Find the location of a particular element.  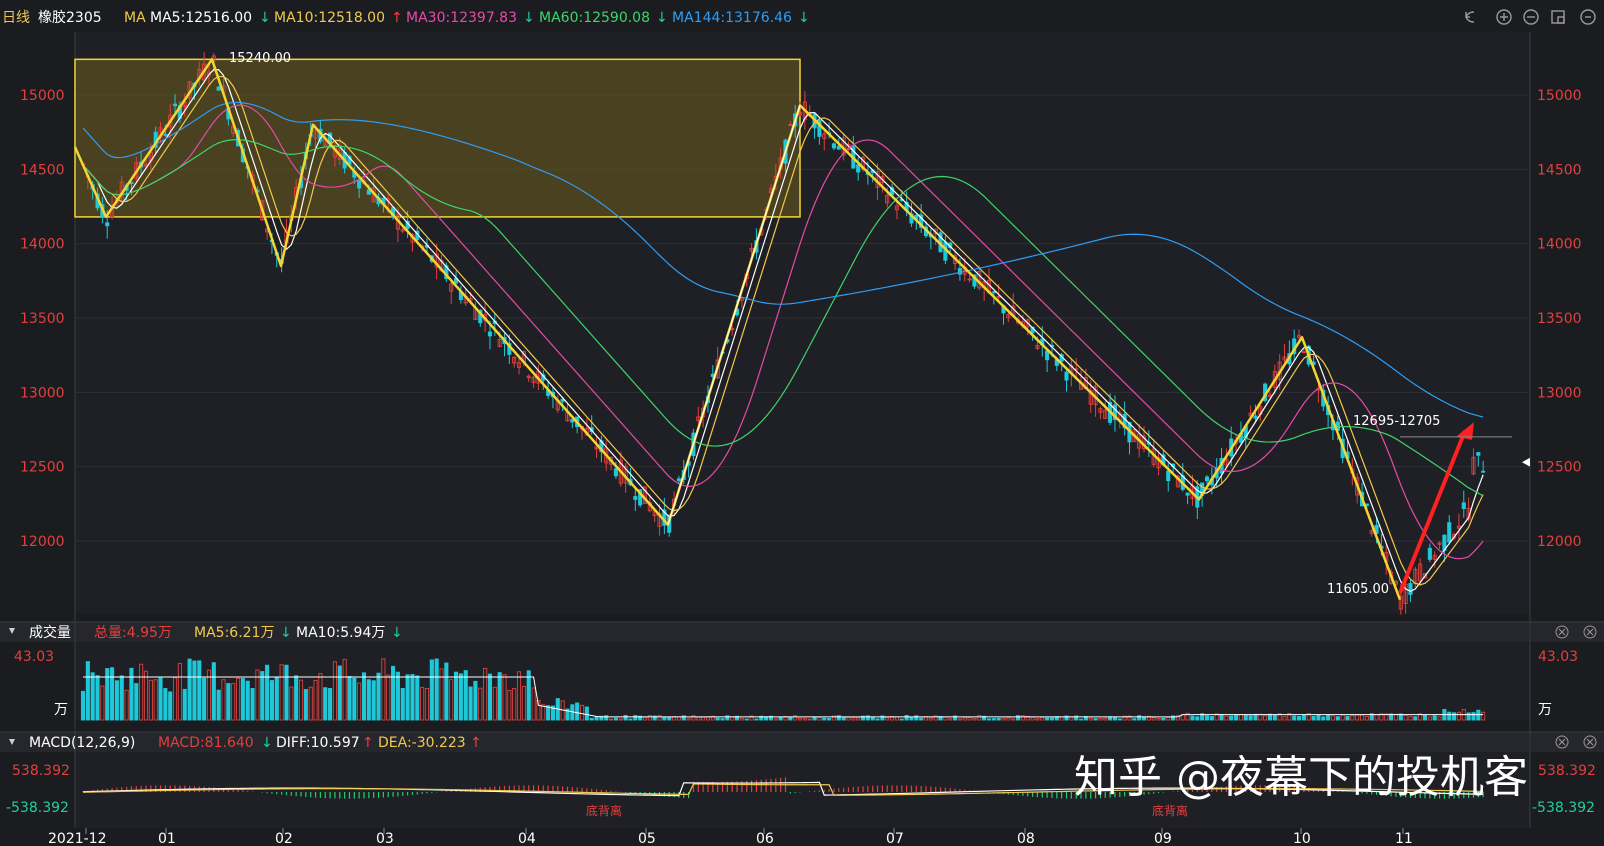

price-tick-label: 14500 is located at coordinates (42, 170).